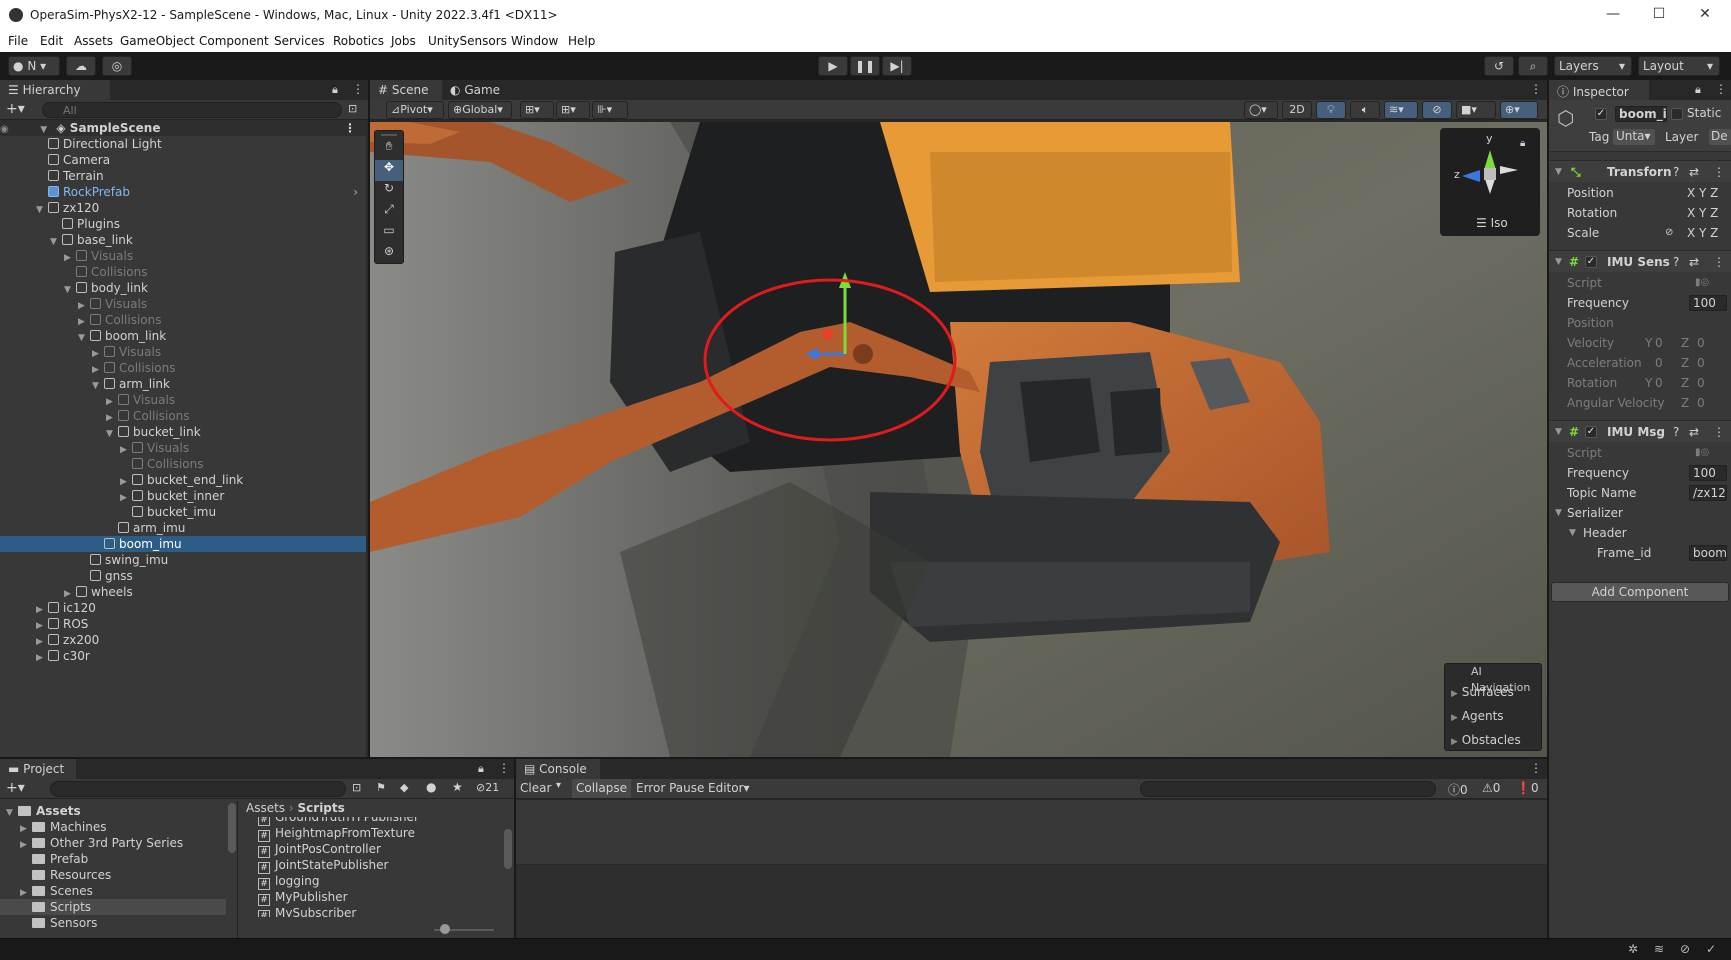 The height and width of the screenshot is (960, 1731). Describe the element at coordinates (183, 384) in the screenshot. I see `hierarchy-item: ▼ arm_link` at that location.